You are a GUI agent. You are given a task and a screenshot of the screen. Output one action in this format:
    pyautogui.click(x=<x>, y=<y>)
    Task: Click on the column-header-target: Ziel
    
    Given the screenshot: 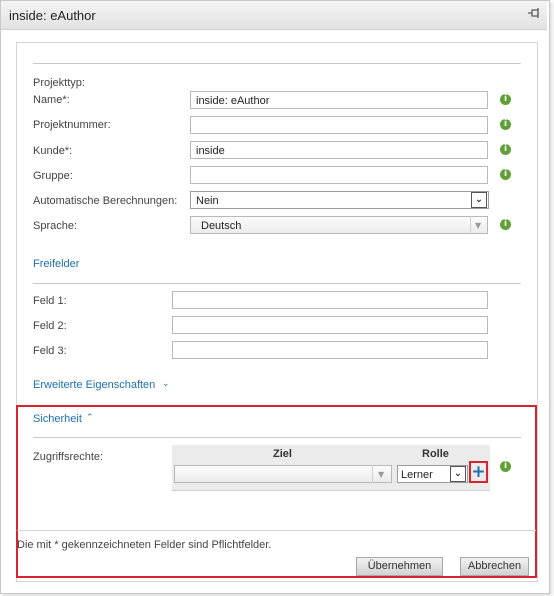 What is the action you would take?
    pyautogui.click(x=282, y=454)
    